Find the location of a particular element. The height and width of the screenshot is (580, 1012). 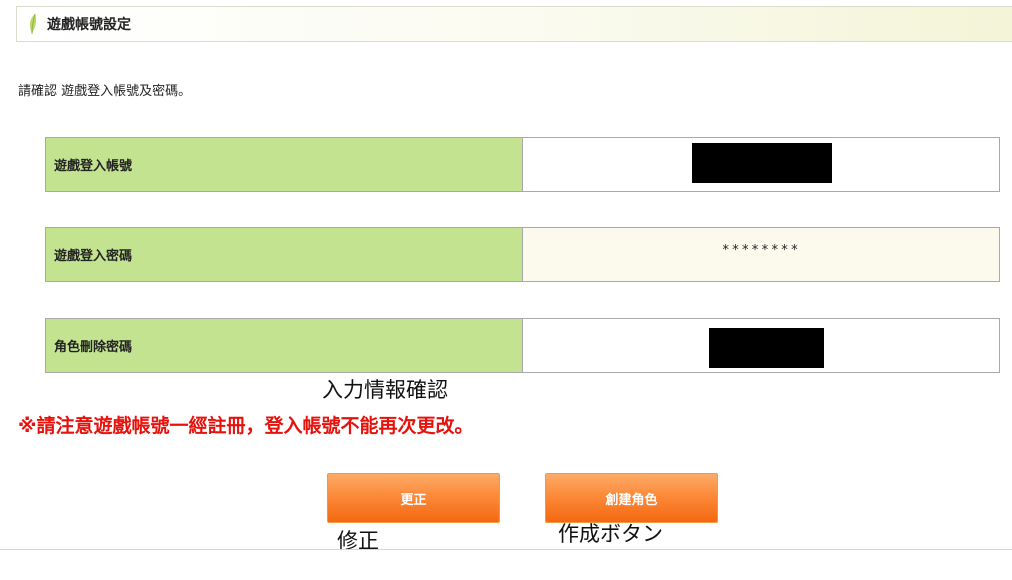

section-header: 遊戲帳號設定 is located at coordinates (514, 24).